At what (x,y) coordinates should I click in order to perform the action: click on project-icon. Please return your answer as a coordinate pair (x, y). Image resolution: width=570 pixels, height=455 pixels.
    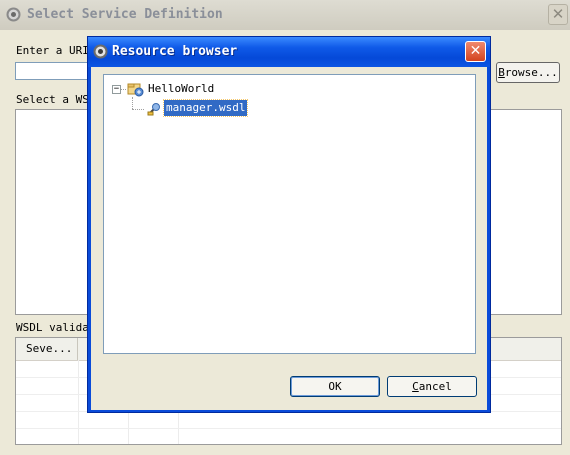
    Looking at the image, I should click on (135, 90).